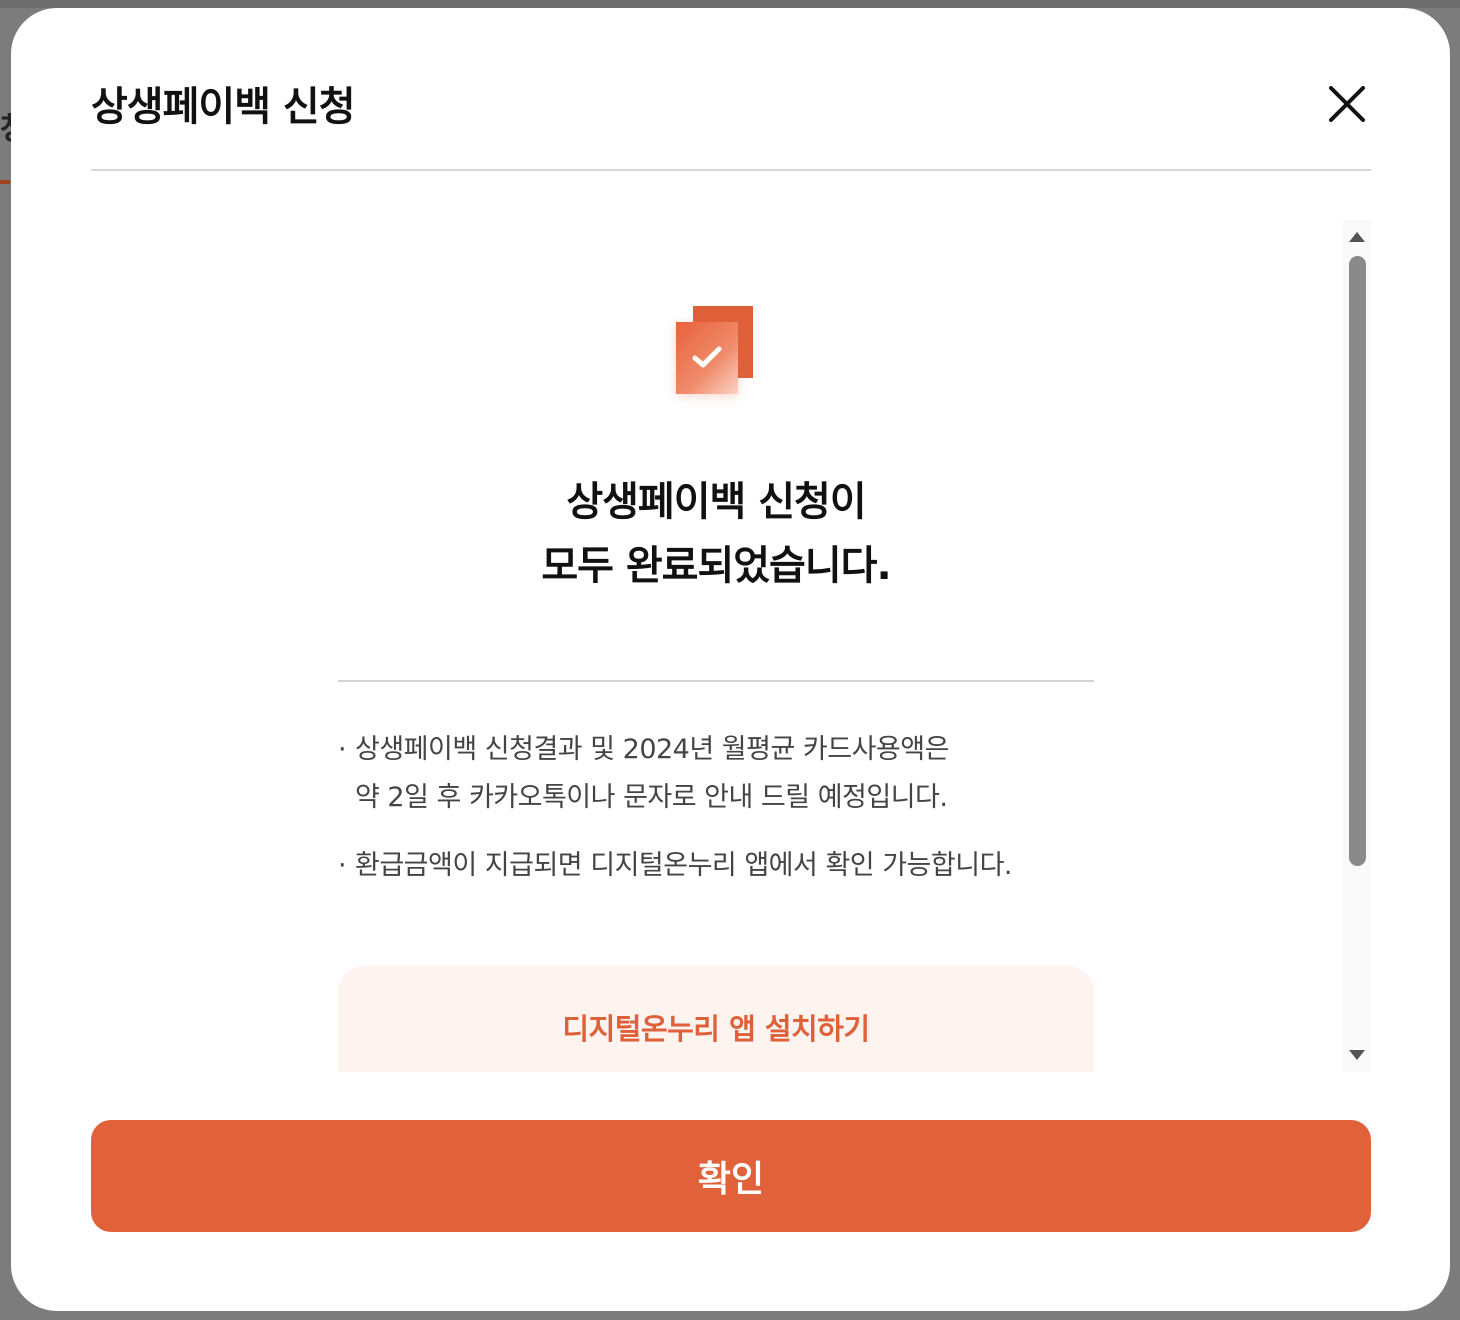 This screenshot has width=1460, height=1320. I want to click on notice-text-line: 환급금액이 지급되면 디지털온누리 앱에서 확인 가능합니다., so click(684, 865).